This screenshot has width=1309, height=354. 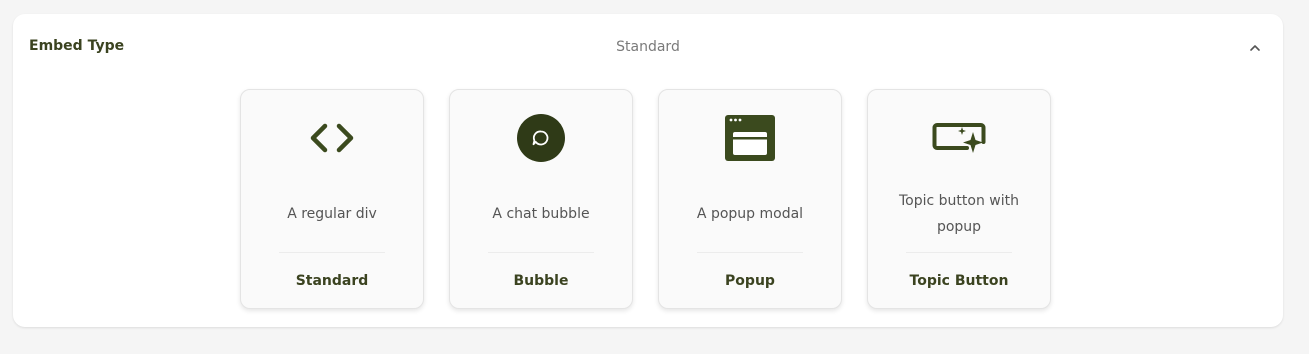 What do you see at coordinates (332, 138) in the screenshot?
I see `code-icon` at bounding box center [332, 138].